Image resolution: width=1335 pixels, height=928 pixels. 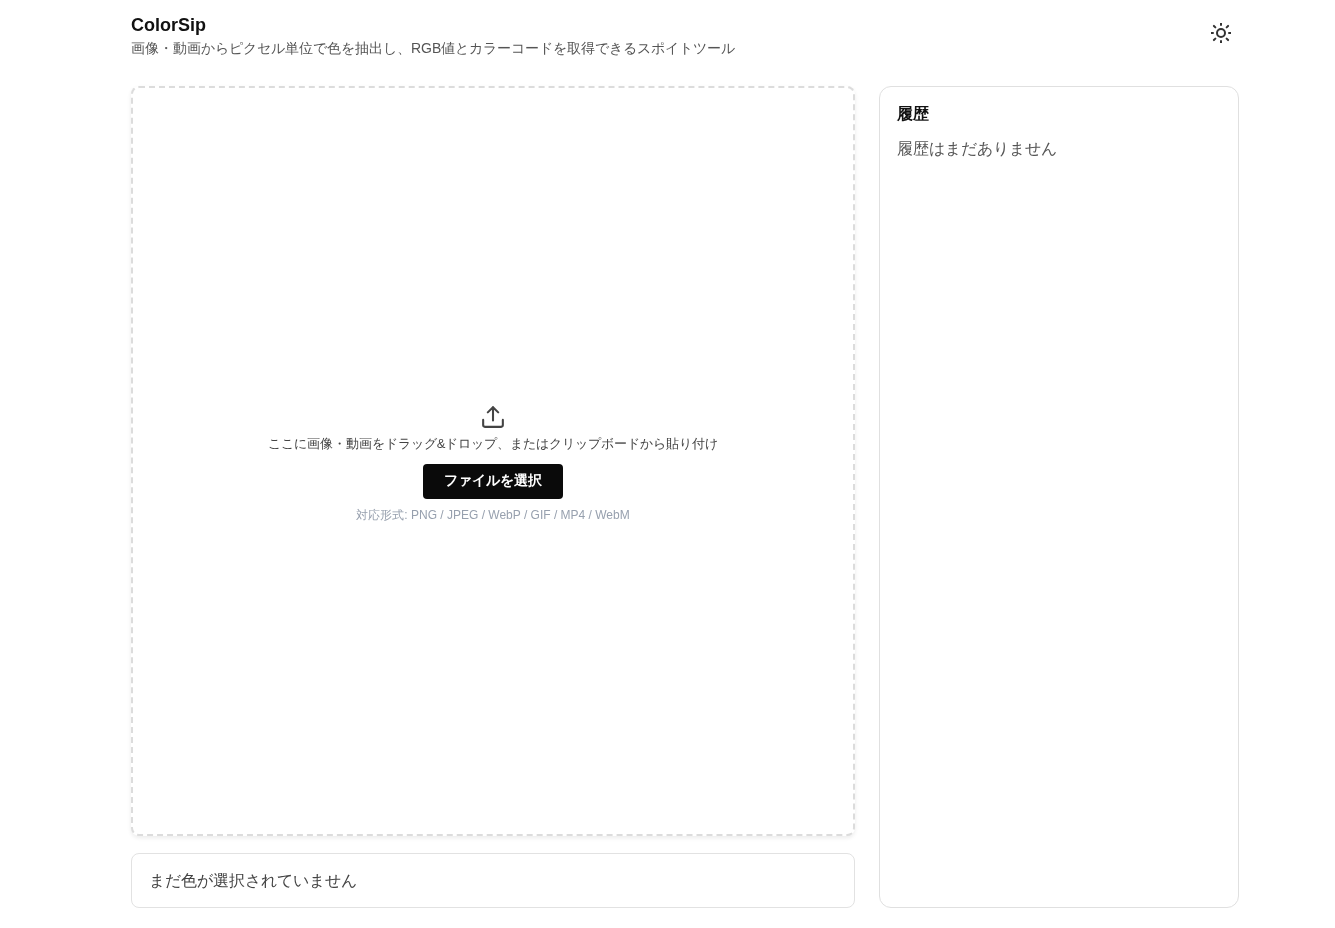 I want to click on sun-icon, so click(x=1221, y=33).